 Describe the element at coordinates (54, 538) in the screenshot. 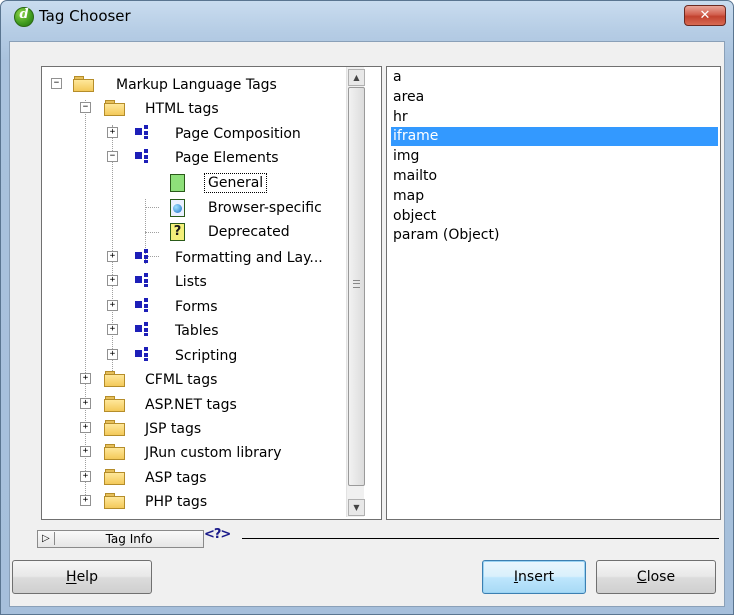

I see `separator` at that location.